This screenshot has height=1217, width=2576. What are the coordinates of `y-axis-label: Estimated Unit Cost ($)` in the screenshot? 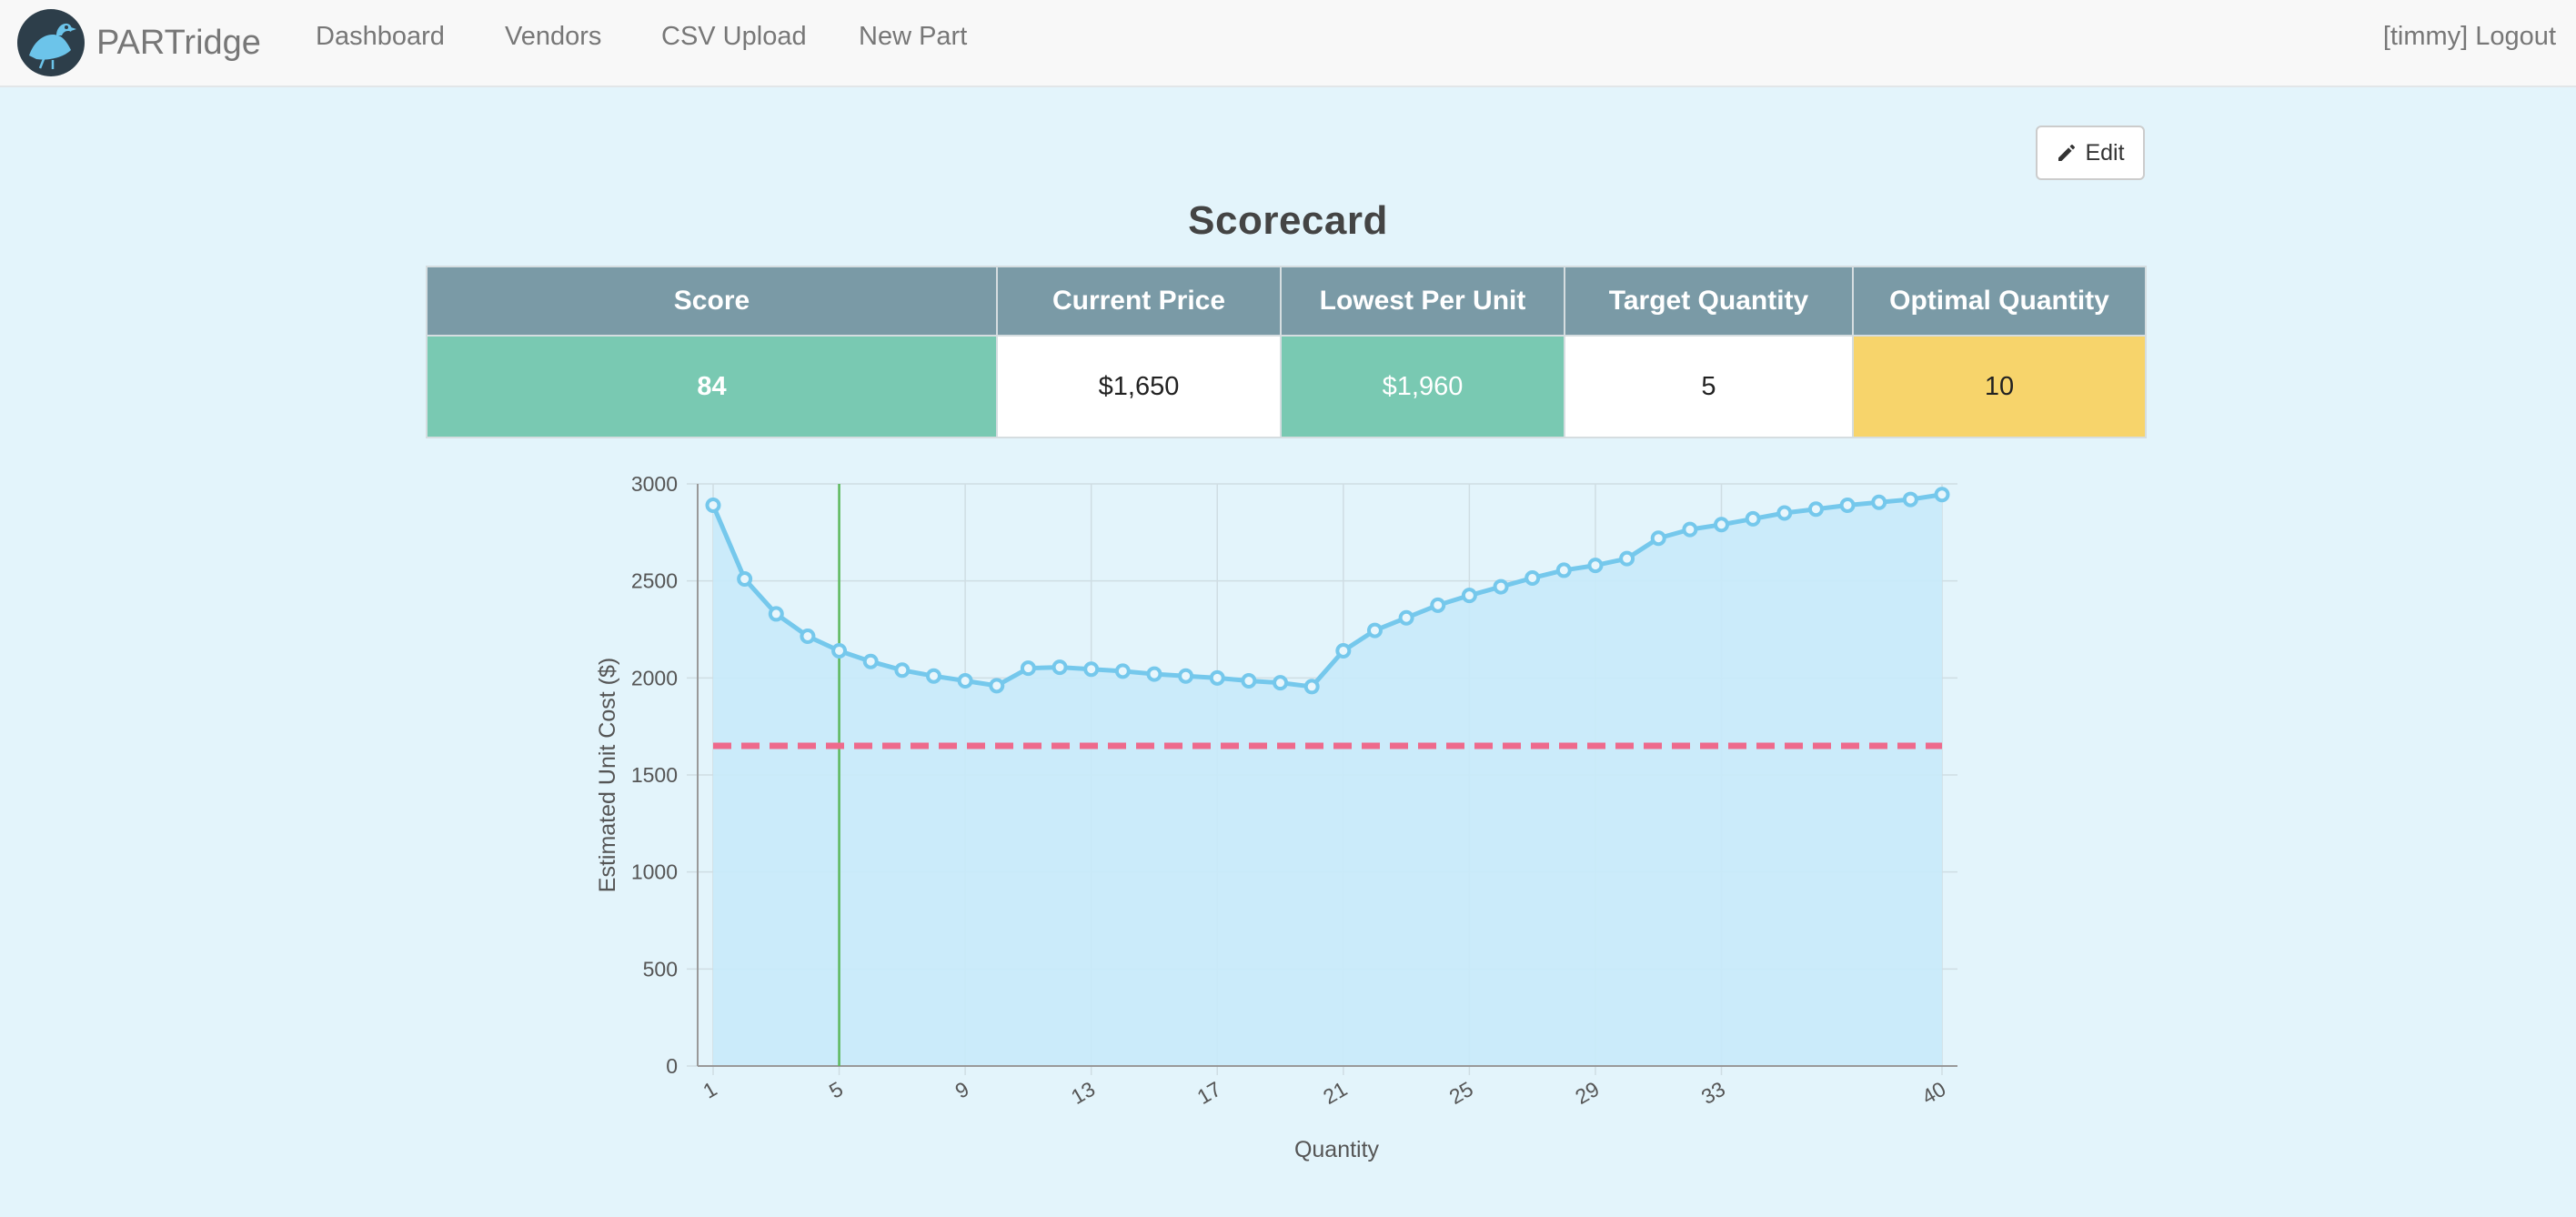 It's located at (607, 775).